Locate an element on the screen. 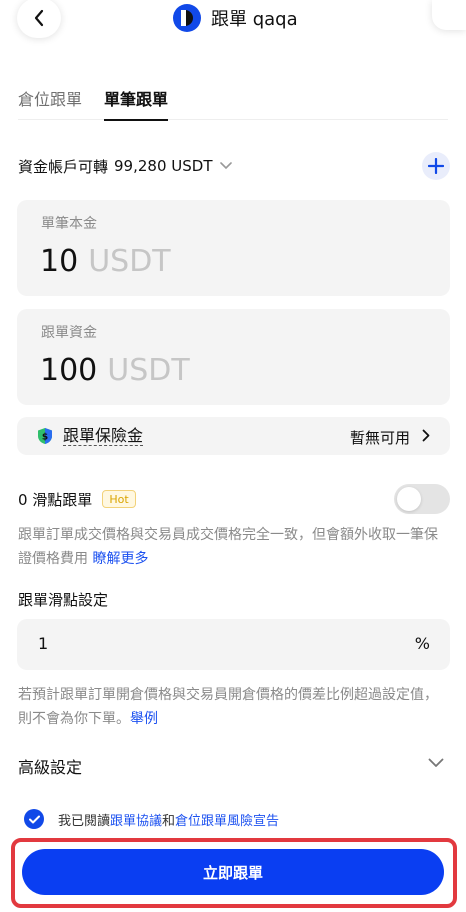  insurance-label: 跟單保險金 is located at coordinates (103, 436).